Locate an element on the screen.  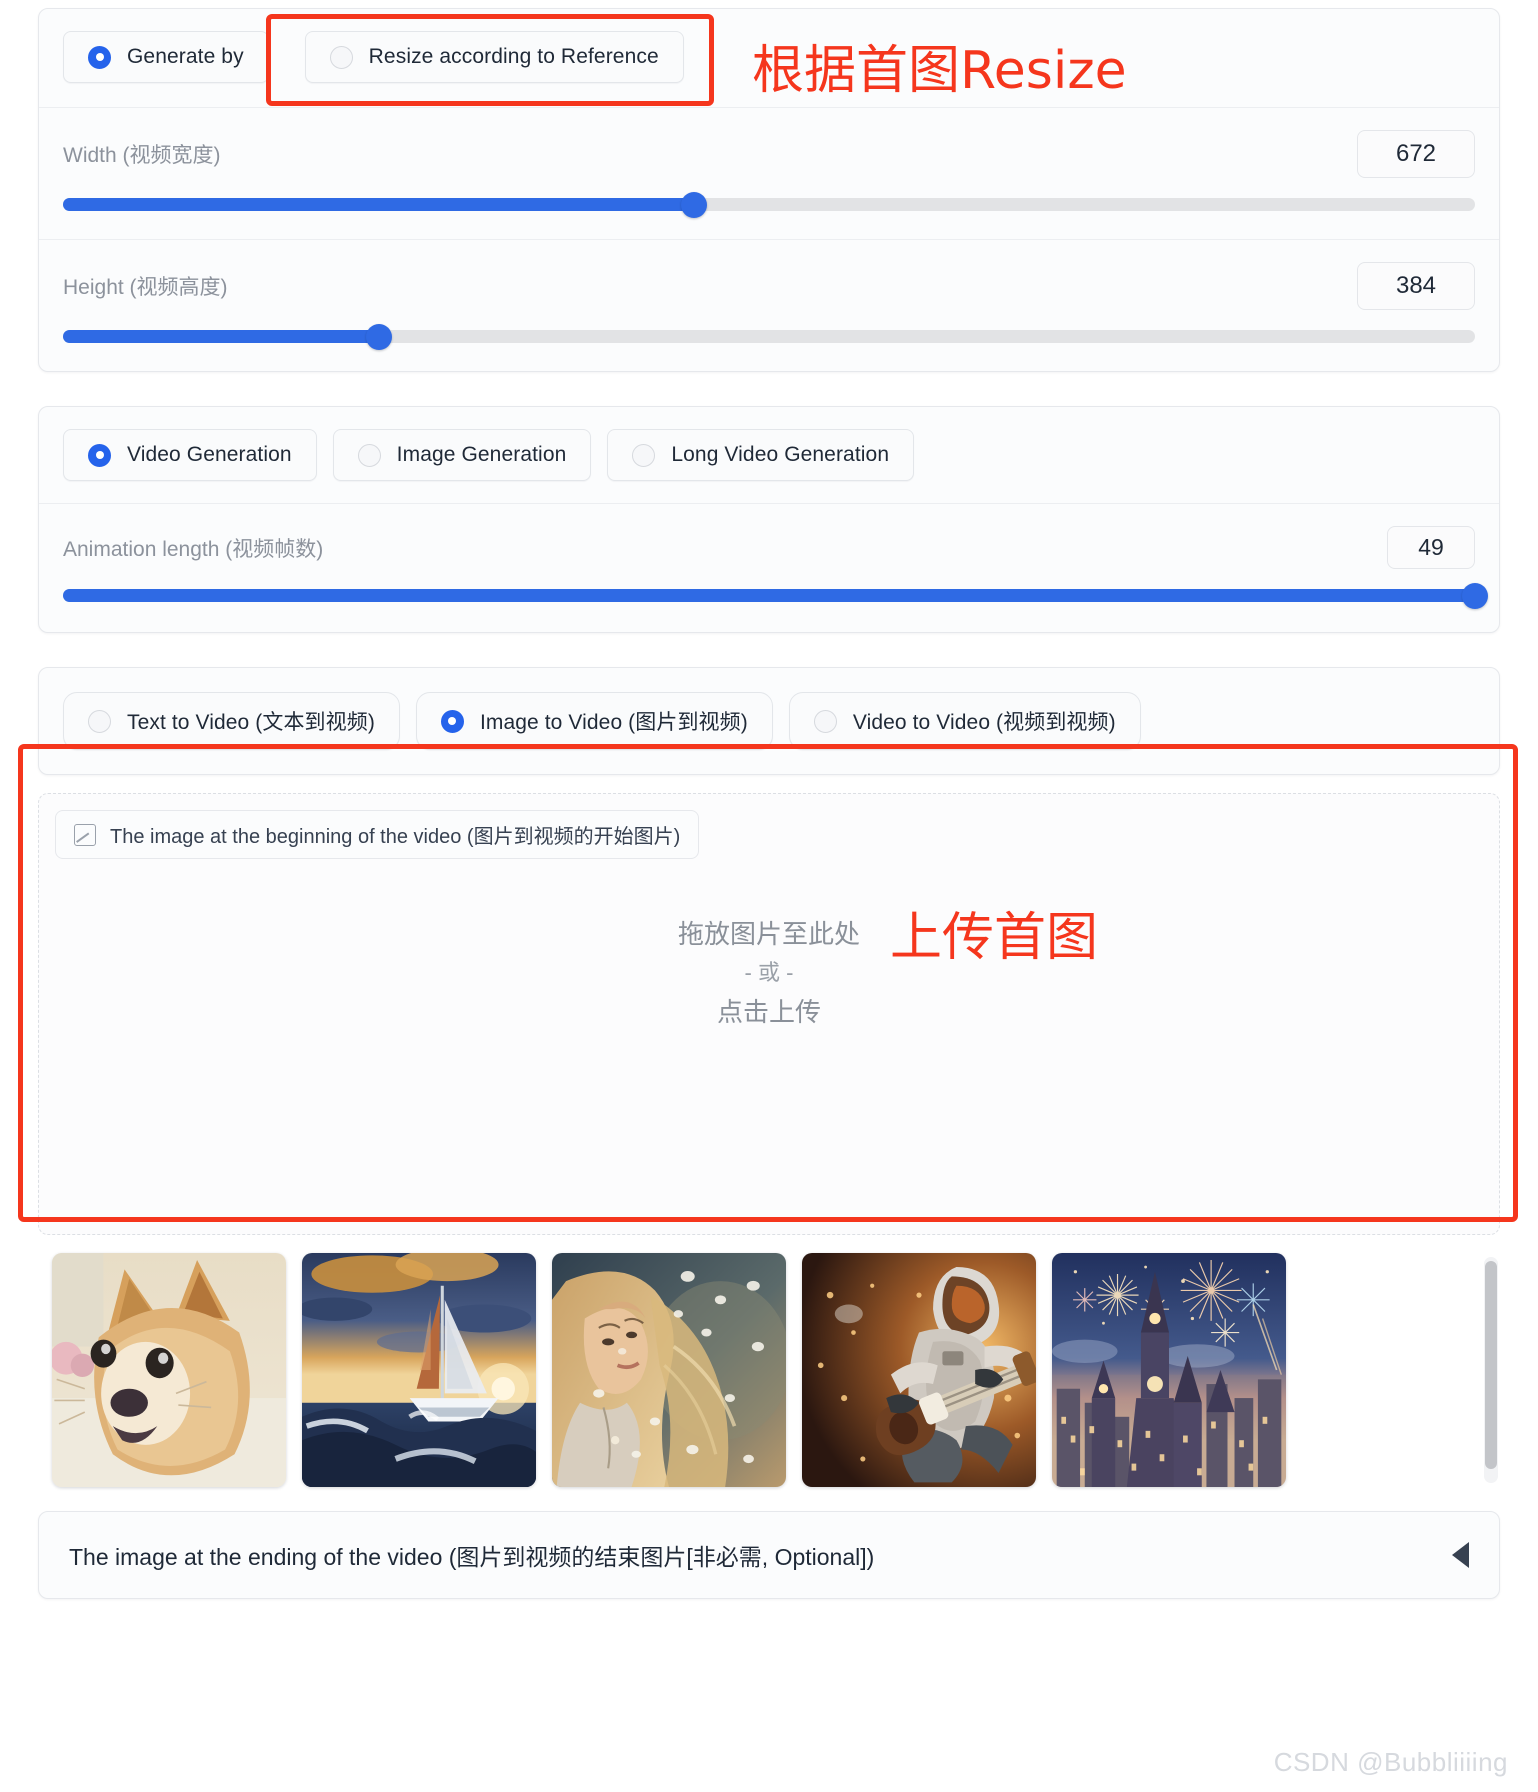
radio-video-generation: Video Generation is located at coordinates (190, 455).